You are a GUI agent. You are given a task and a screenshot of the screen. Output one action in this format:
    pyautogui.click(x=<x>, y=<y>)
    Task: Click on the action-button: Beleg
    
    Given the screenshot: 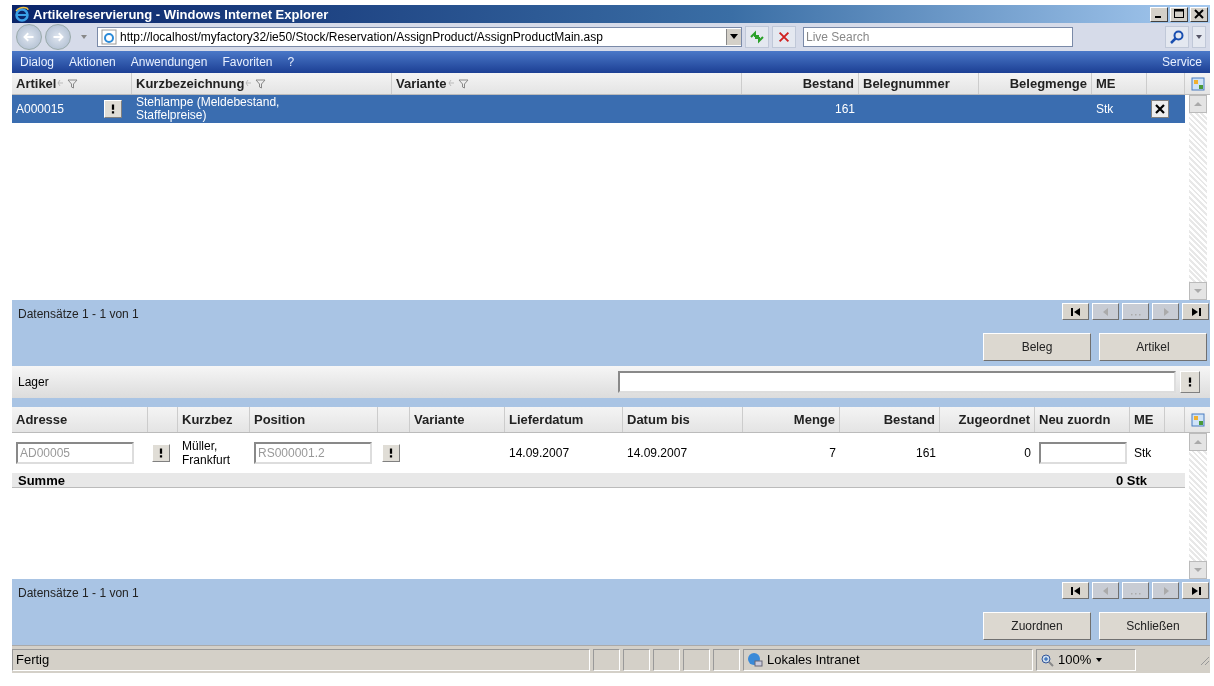 What is the action you would take?
    pyautogui.click(x=1037, y=347)
    